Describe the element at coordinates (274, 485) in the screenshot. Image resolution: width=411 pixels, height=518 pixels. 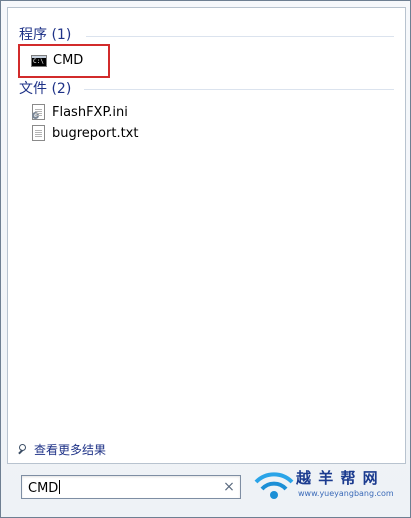
I see `wifi-logo-icon` at that location.